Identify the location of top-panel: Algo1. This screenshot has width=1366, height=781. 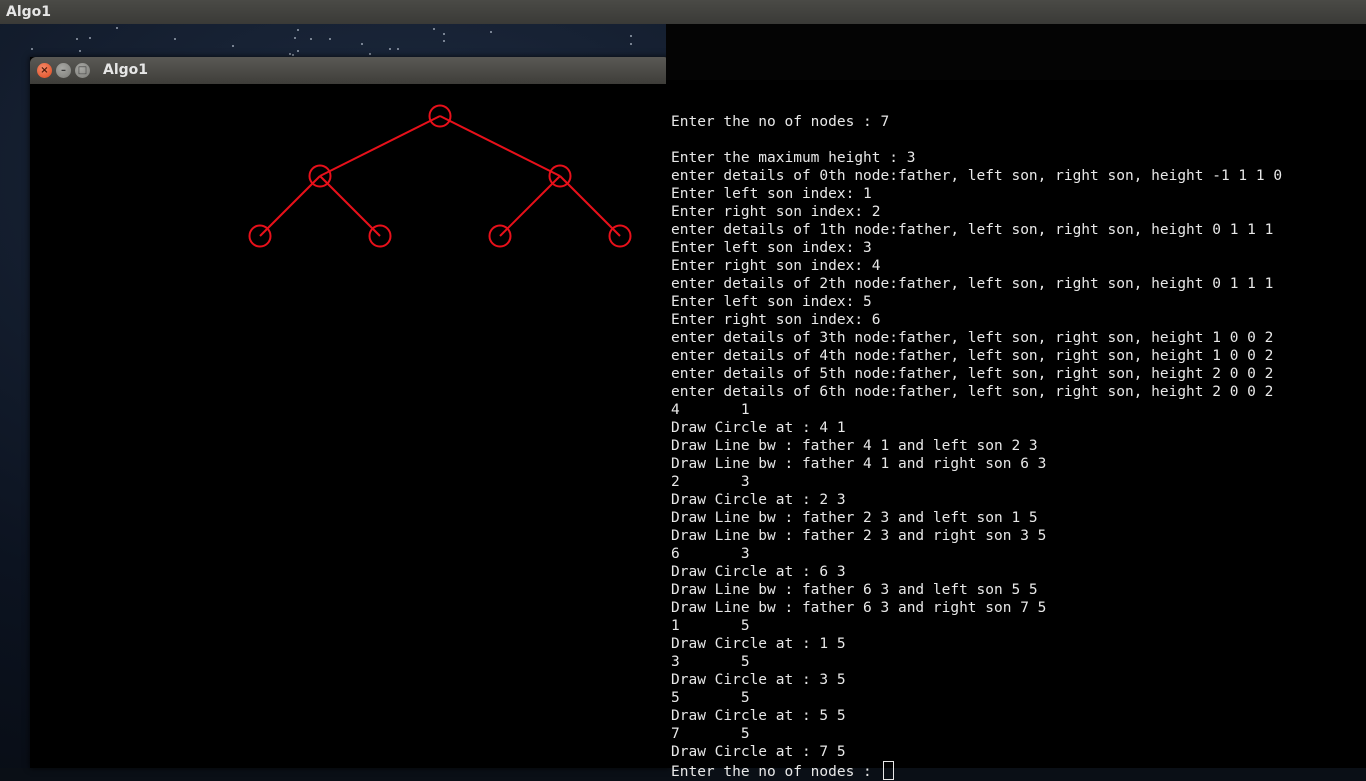
(683, 12).